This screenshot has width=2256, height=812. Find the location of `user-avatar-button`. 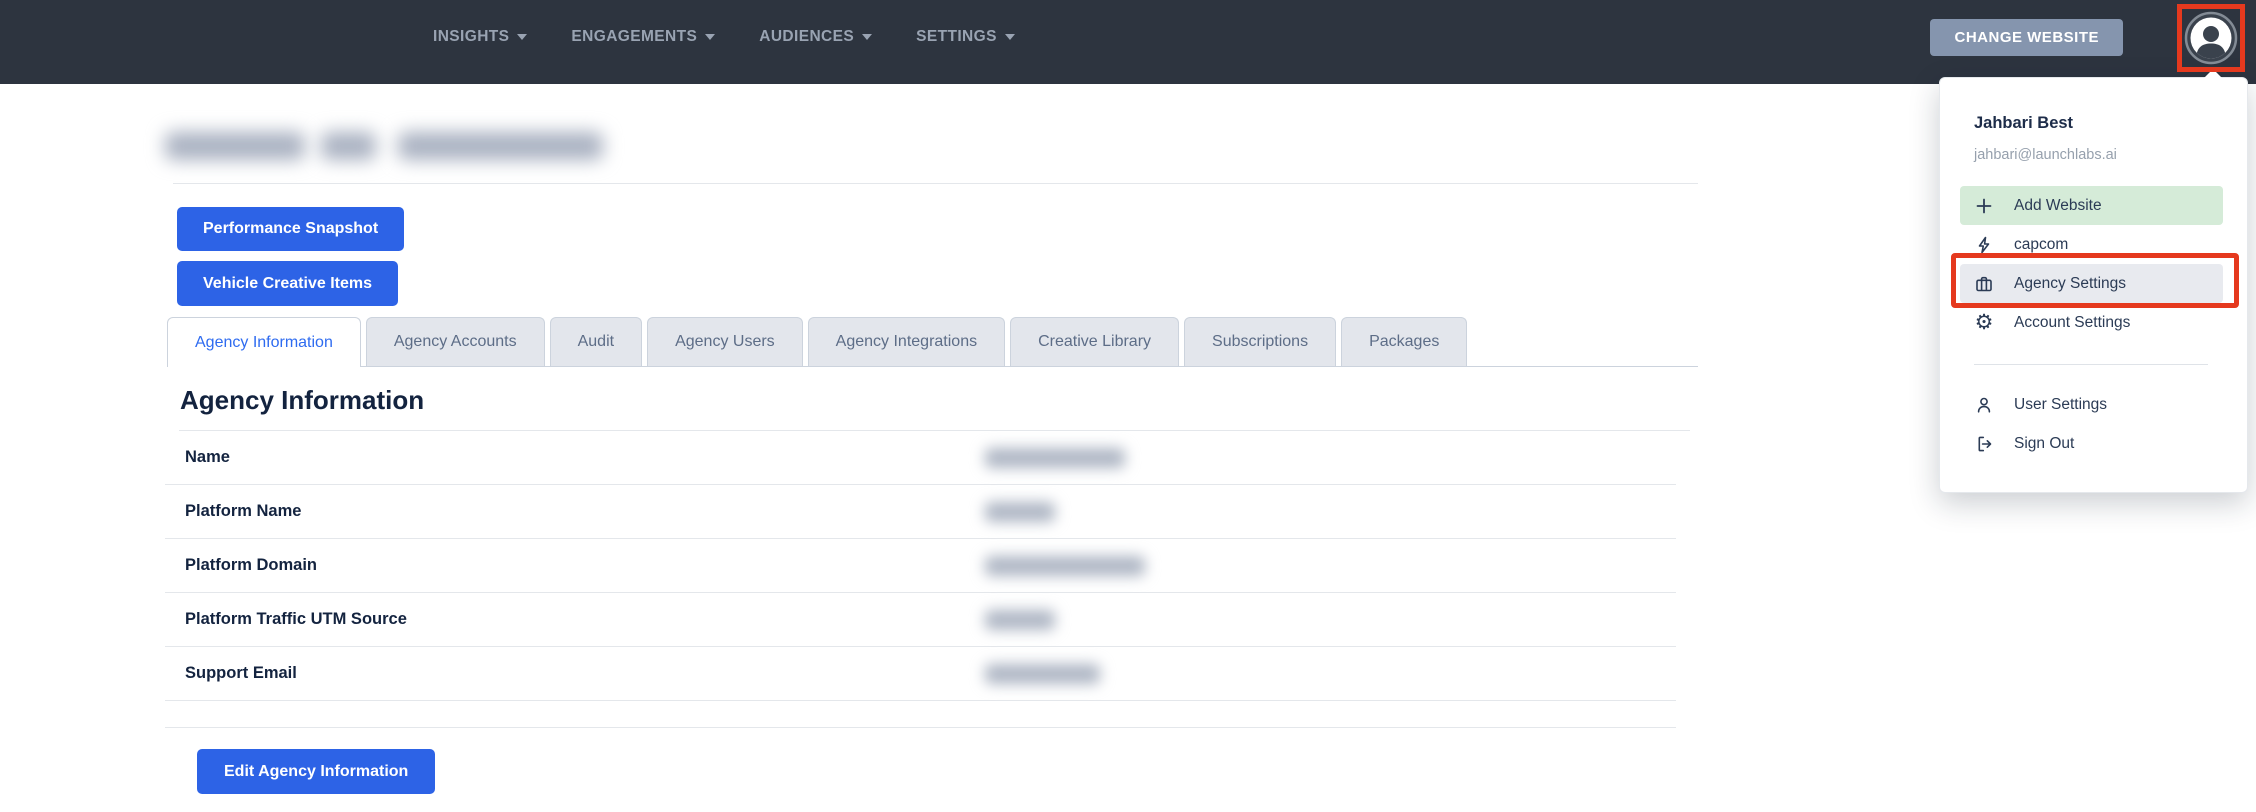

user-avatar-button is located at coordinates (2211, 38).